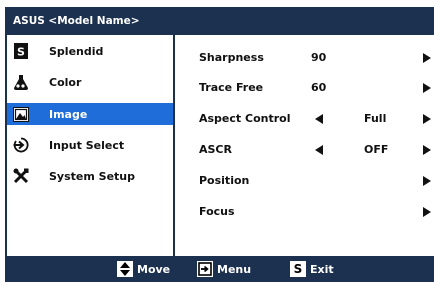 Image resolution: width=434 pixels, height=282 pixels. I want to click on setting-row-ascr: ASCR OFF, so click(304, 150).